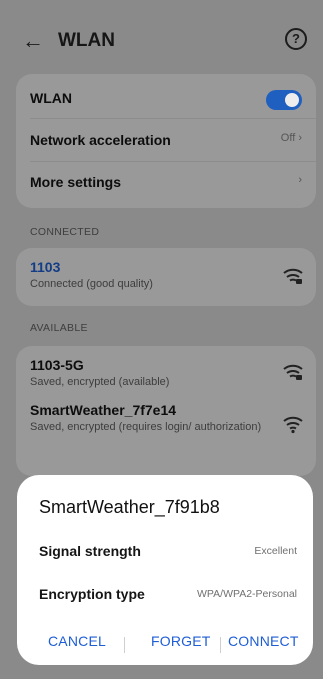 Image resolution: width=323 pixels, height=679 pixels. I want to click on cancel-button: CANCEL, so click(77, 641).